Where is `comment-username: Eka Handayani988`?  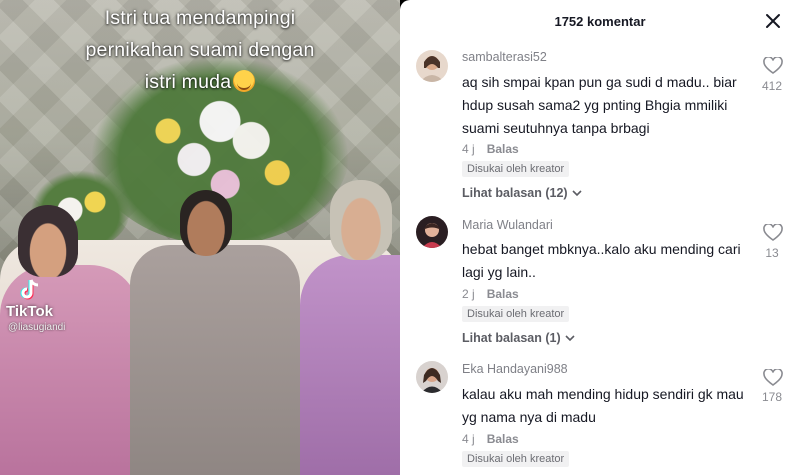
comment-username: Eka Handayani988 is located at coordinates (515, 369).